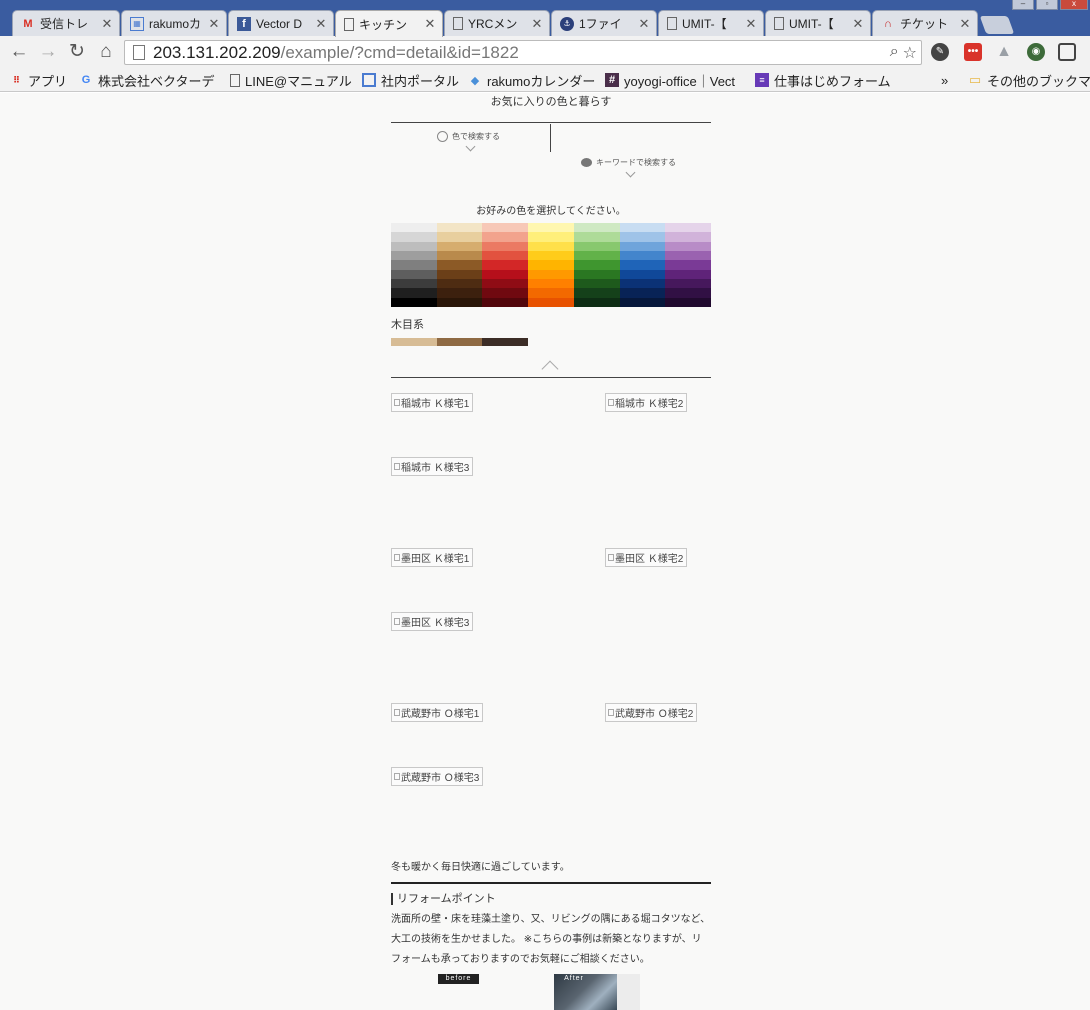 The height and width of the screenshot is (1010, 1090). What do you see at coordinates (823, 80) in the screenshot?
I see `bookmark-form: ≡ 仕事はじめフォーム` at bounding box center [823, 80].